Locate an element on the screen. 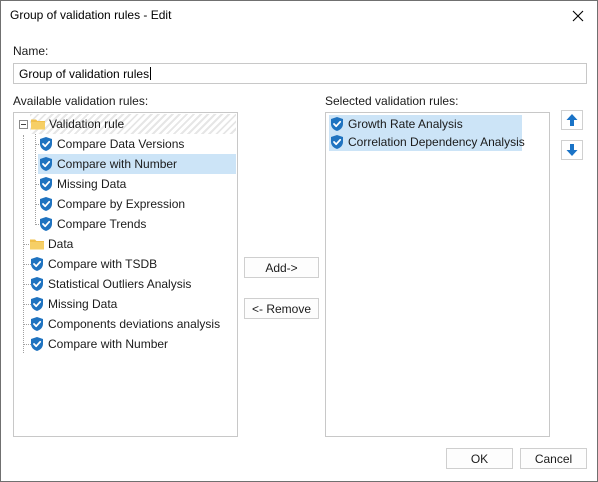 The width and height of the screenshot is (598, 482). tree-item: Statistical Outliers Analysis is located at coordinates (111, 284).